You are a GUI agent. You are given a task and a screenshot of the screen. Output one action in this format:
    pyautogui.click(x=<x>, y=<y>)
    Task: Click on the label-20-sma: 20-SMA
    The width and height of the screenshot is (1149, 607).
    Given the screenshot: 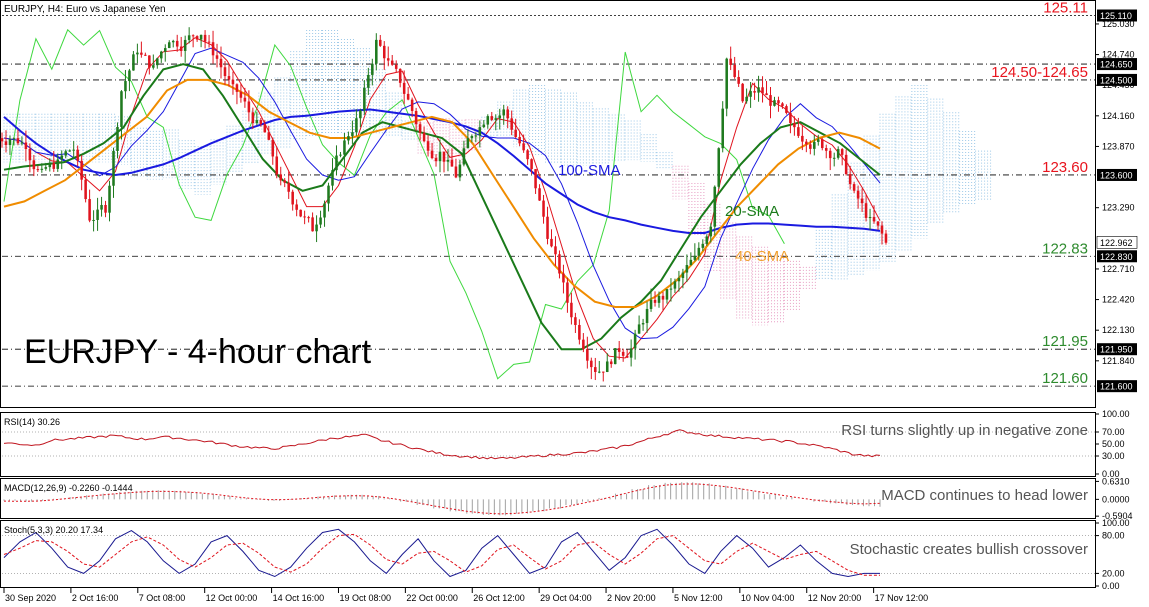 What is the action you would take?
    pyautogui.click(x=752, y=211)
    